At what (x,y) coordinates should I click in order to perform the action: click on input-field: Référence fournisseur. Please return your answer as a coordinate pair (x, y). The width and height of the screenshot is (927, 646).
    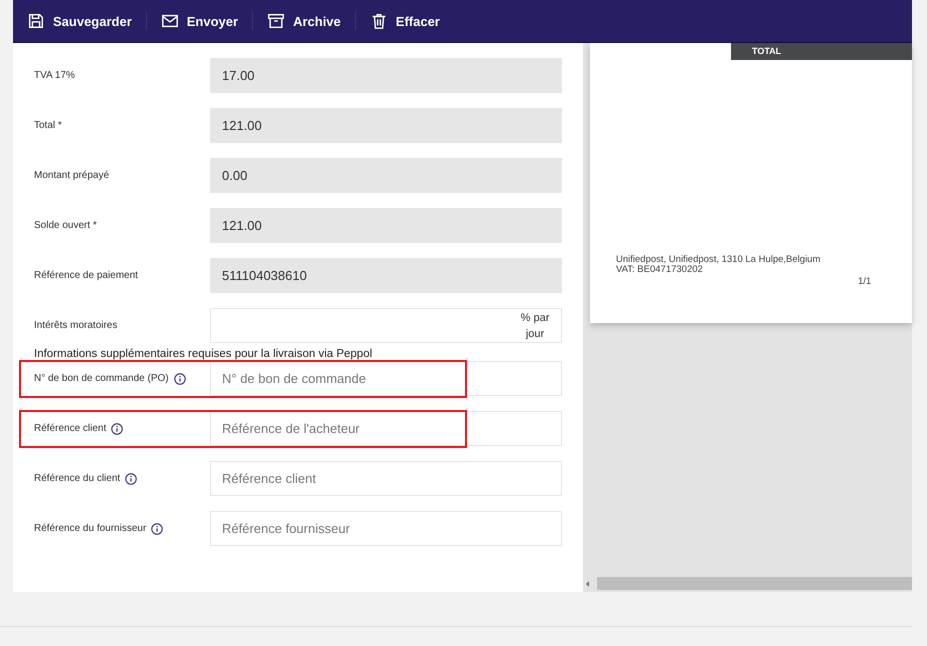
    Looking at the image, I should click on (386, 528).